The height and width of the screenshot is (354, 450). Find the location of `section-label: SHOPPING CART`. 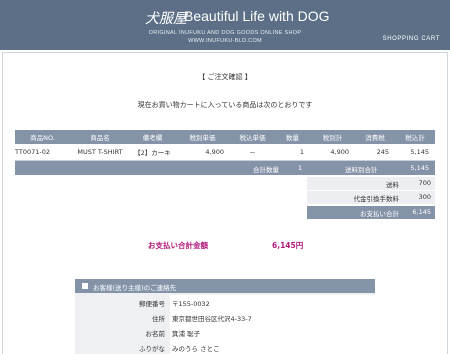

section-label: SHOPPING CART is located at coordinates (411, 39).